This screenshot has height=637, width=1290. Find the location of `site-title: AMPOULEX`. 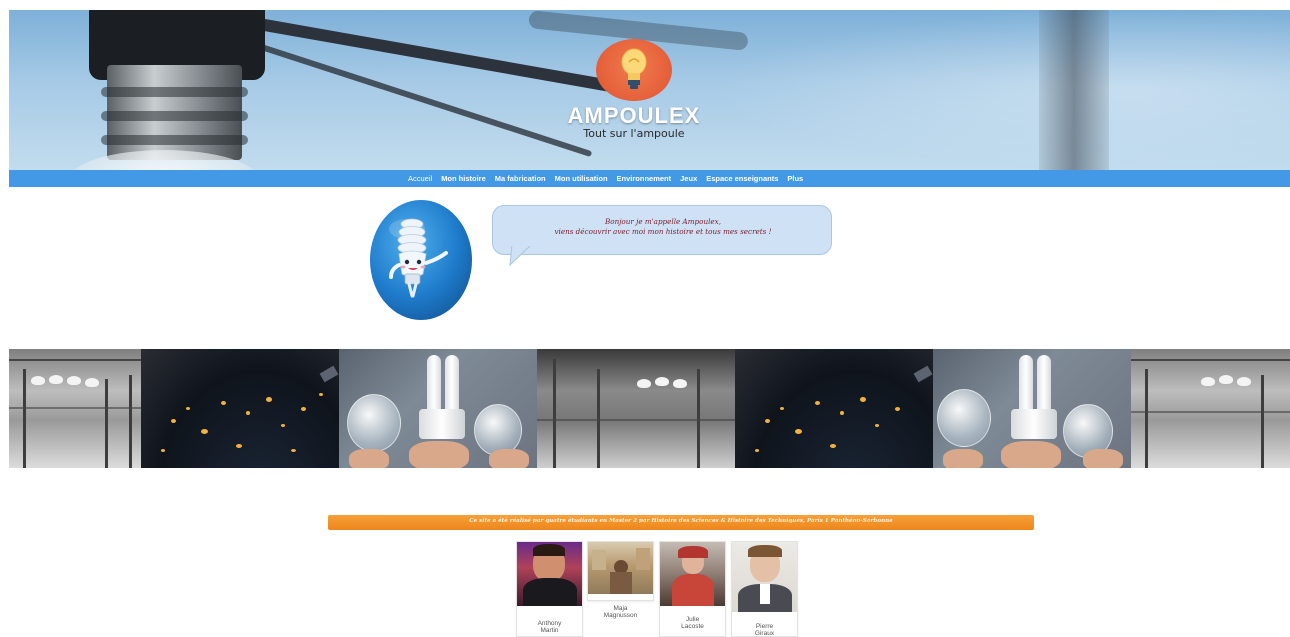

site-title: AMPOULEX is located at coordinates (634, 116).